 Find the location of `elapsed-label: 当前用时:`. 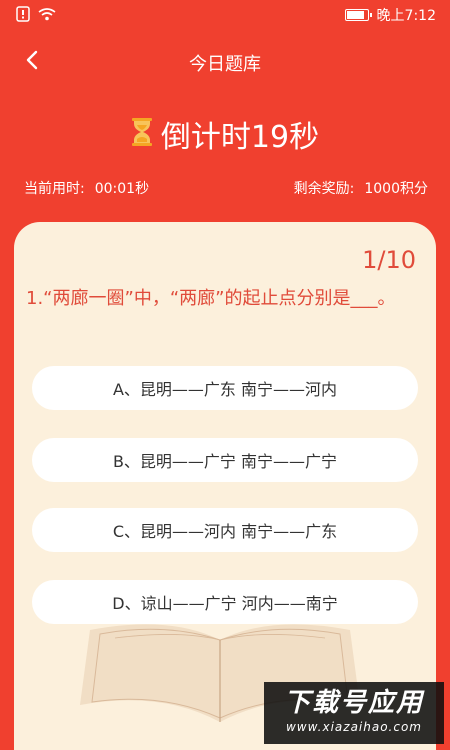

elapsed-label: 当前用时: is located at coordinates (54, 189).